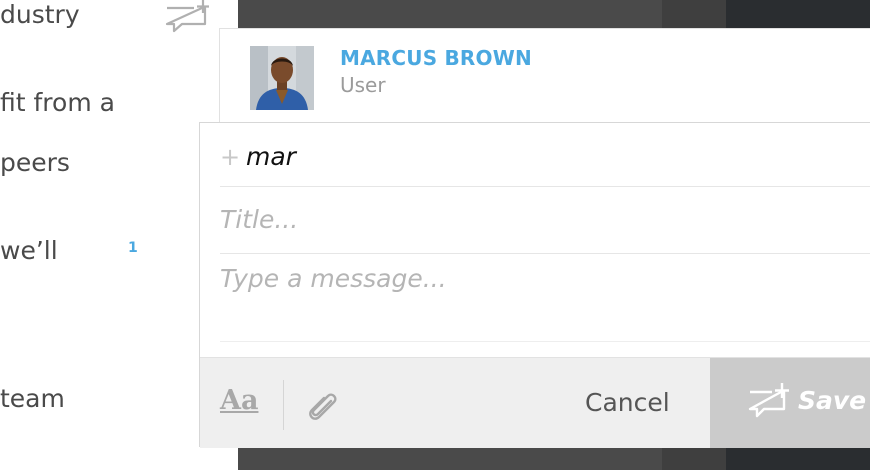 The width and height of the screenshot is (870, 470). I want to click on save-comment-icon, so click(768, 400).